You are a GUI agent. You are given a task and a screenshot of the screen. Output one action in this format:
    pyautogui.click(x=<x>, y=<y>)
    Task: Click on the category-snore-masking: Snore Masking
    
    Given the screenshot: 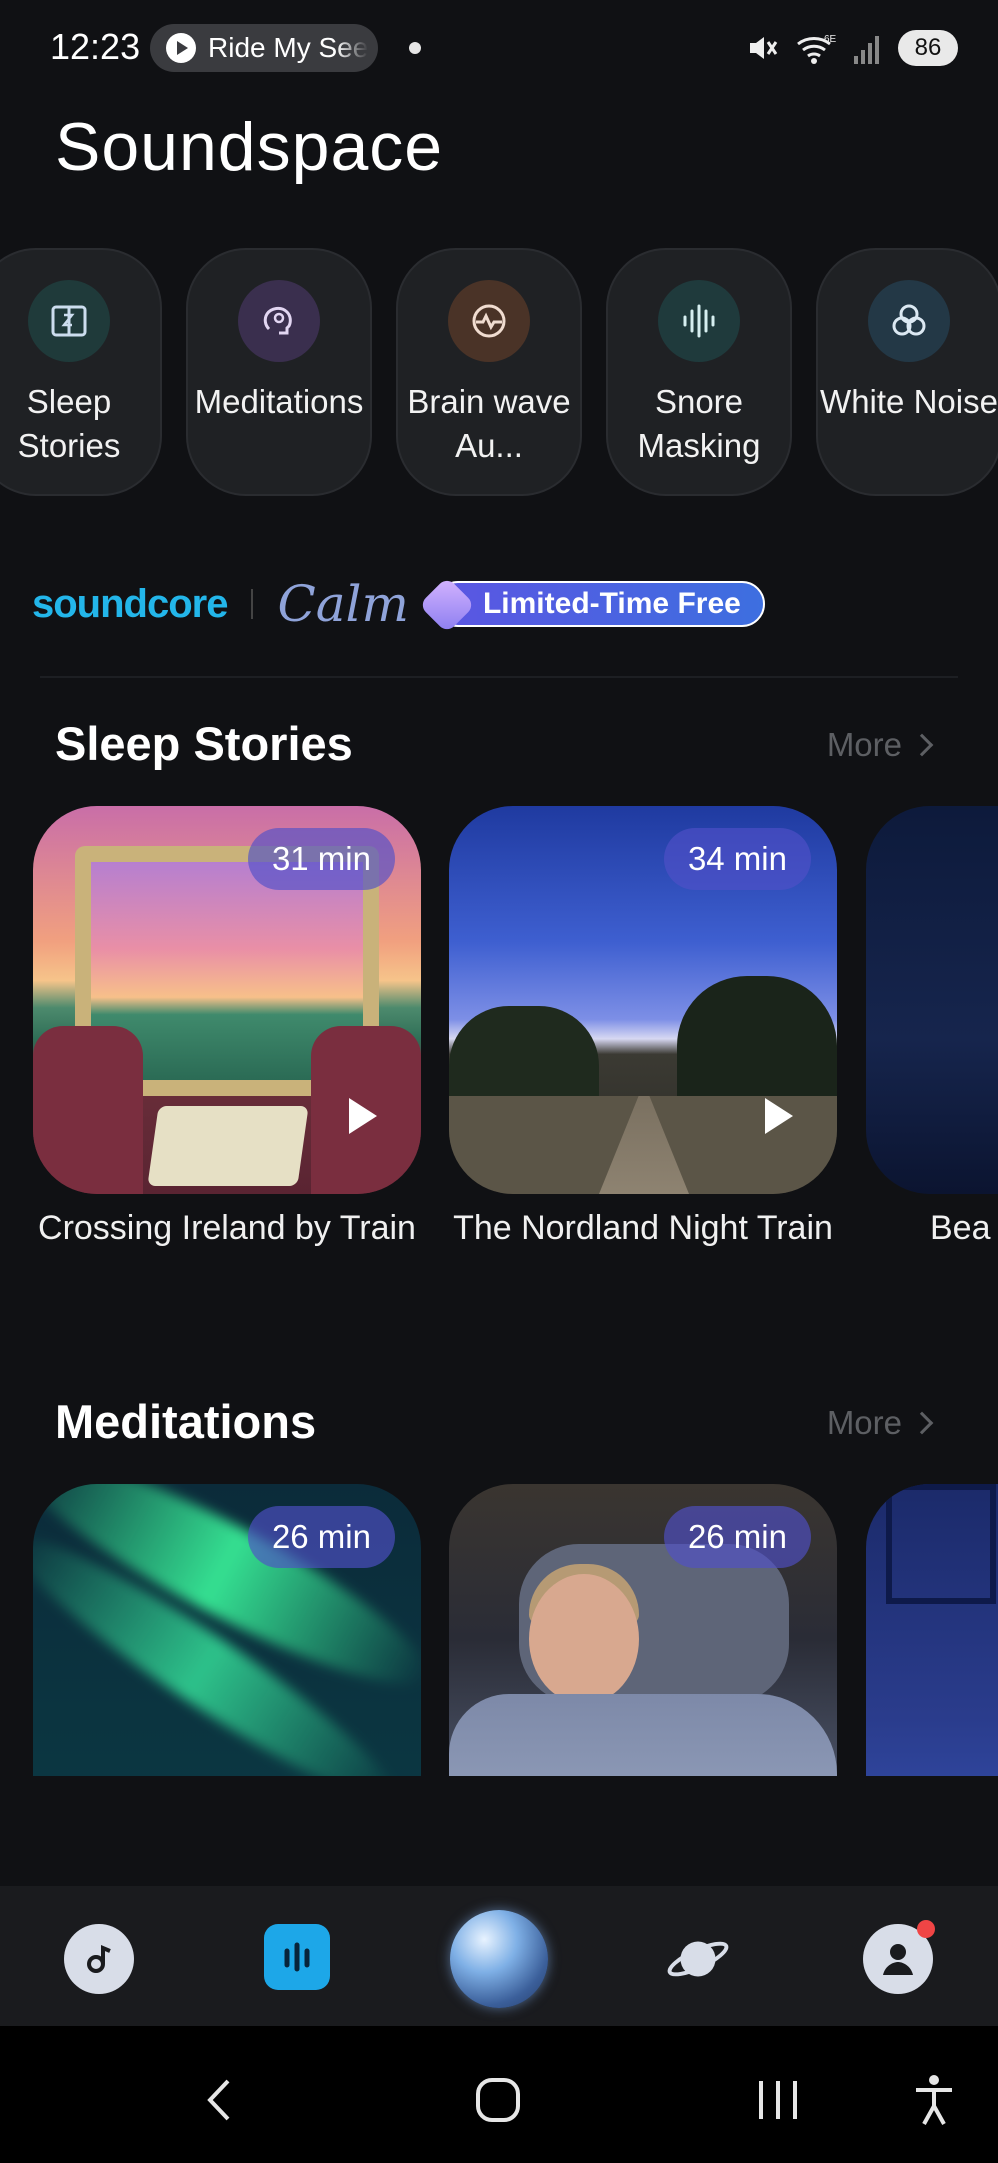 What is the action you would take?
    pyautogui.click(x=699, y=372)
    